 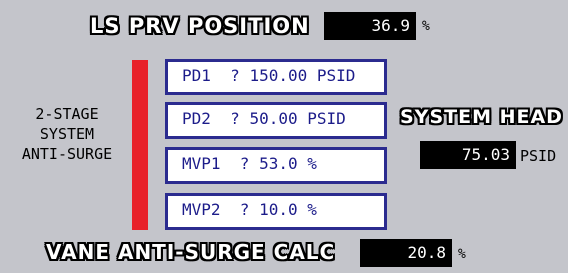 I want to click on param-box-mvp2: MVP2 ? 10.0 %, so click(x=276, y=211).